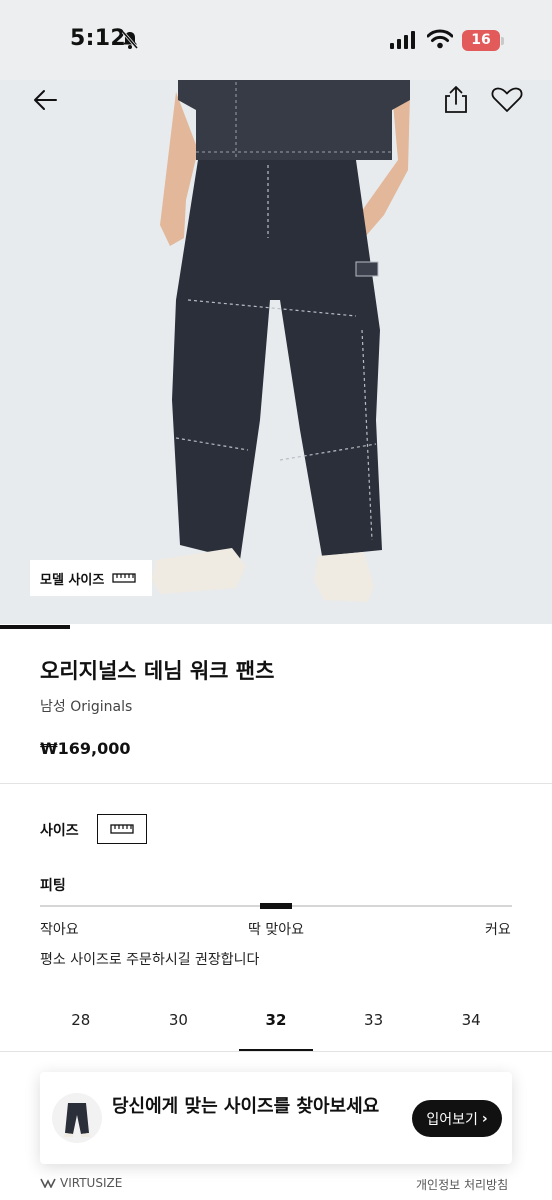 This screenshot has width=552, height=1200. What do you see at coordinates (452, 1119) in the screenshot?
I see `try-on-button-label: 입어보기` at bounding box center [452, 1119].